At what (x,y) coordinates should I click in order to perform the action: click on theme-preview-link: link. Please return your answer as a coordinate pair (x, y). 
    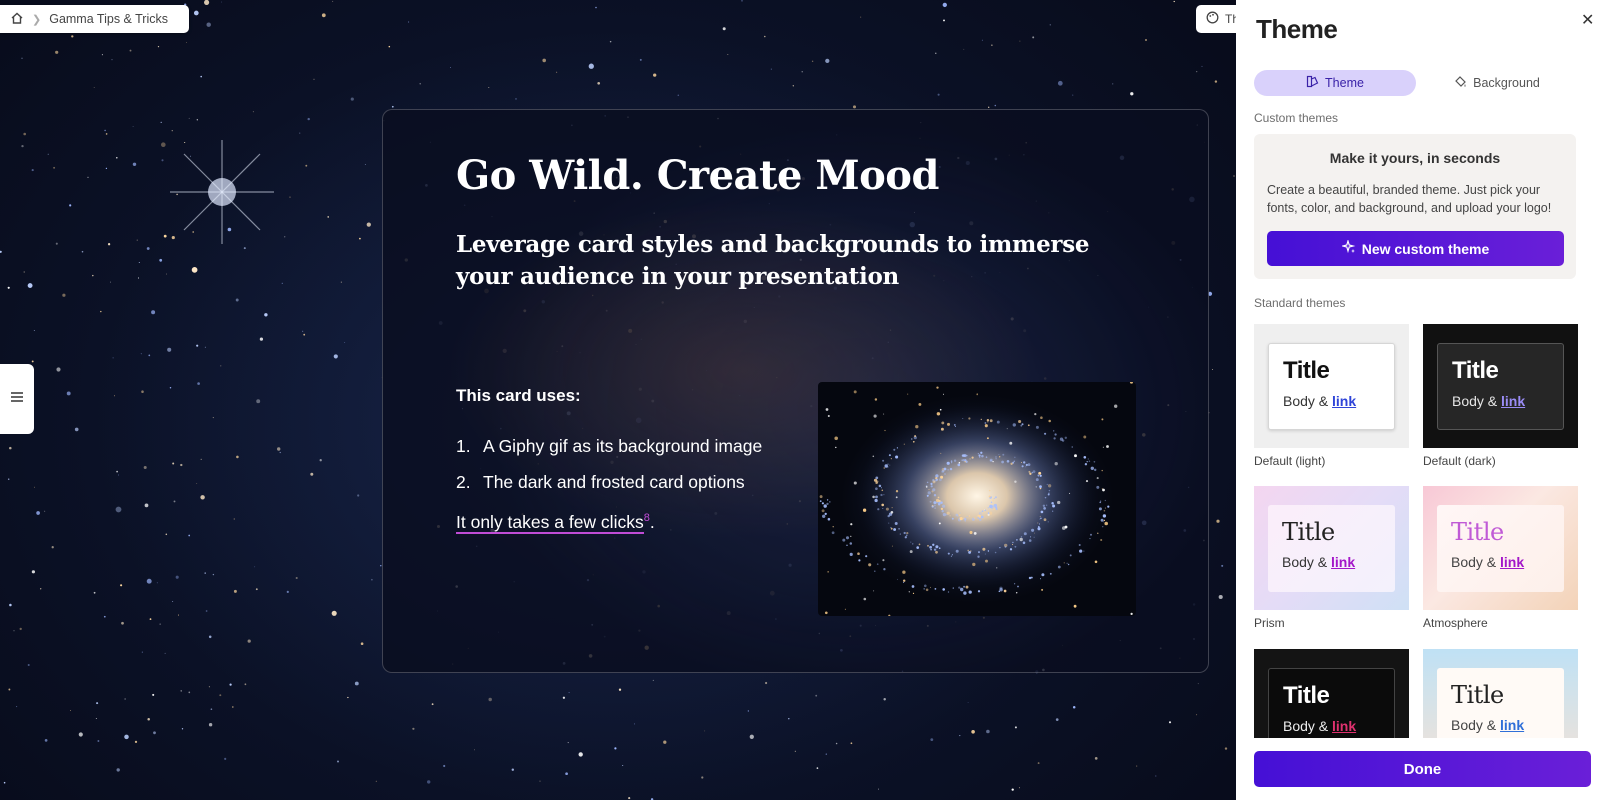
    Looking at the image, I should click on (1512, 725).